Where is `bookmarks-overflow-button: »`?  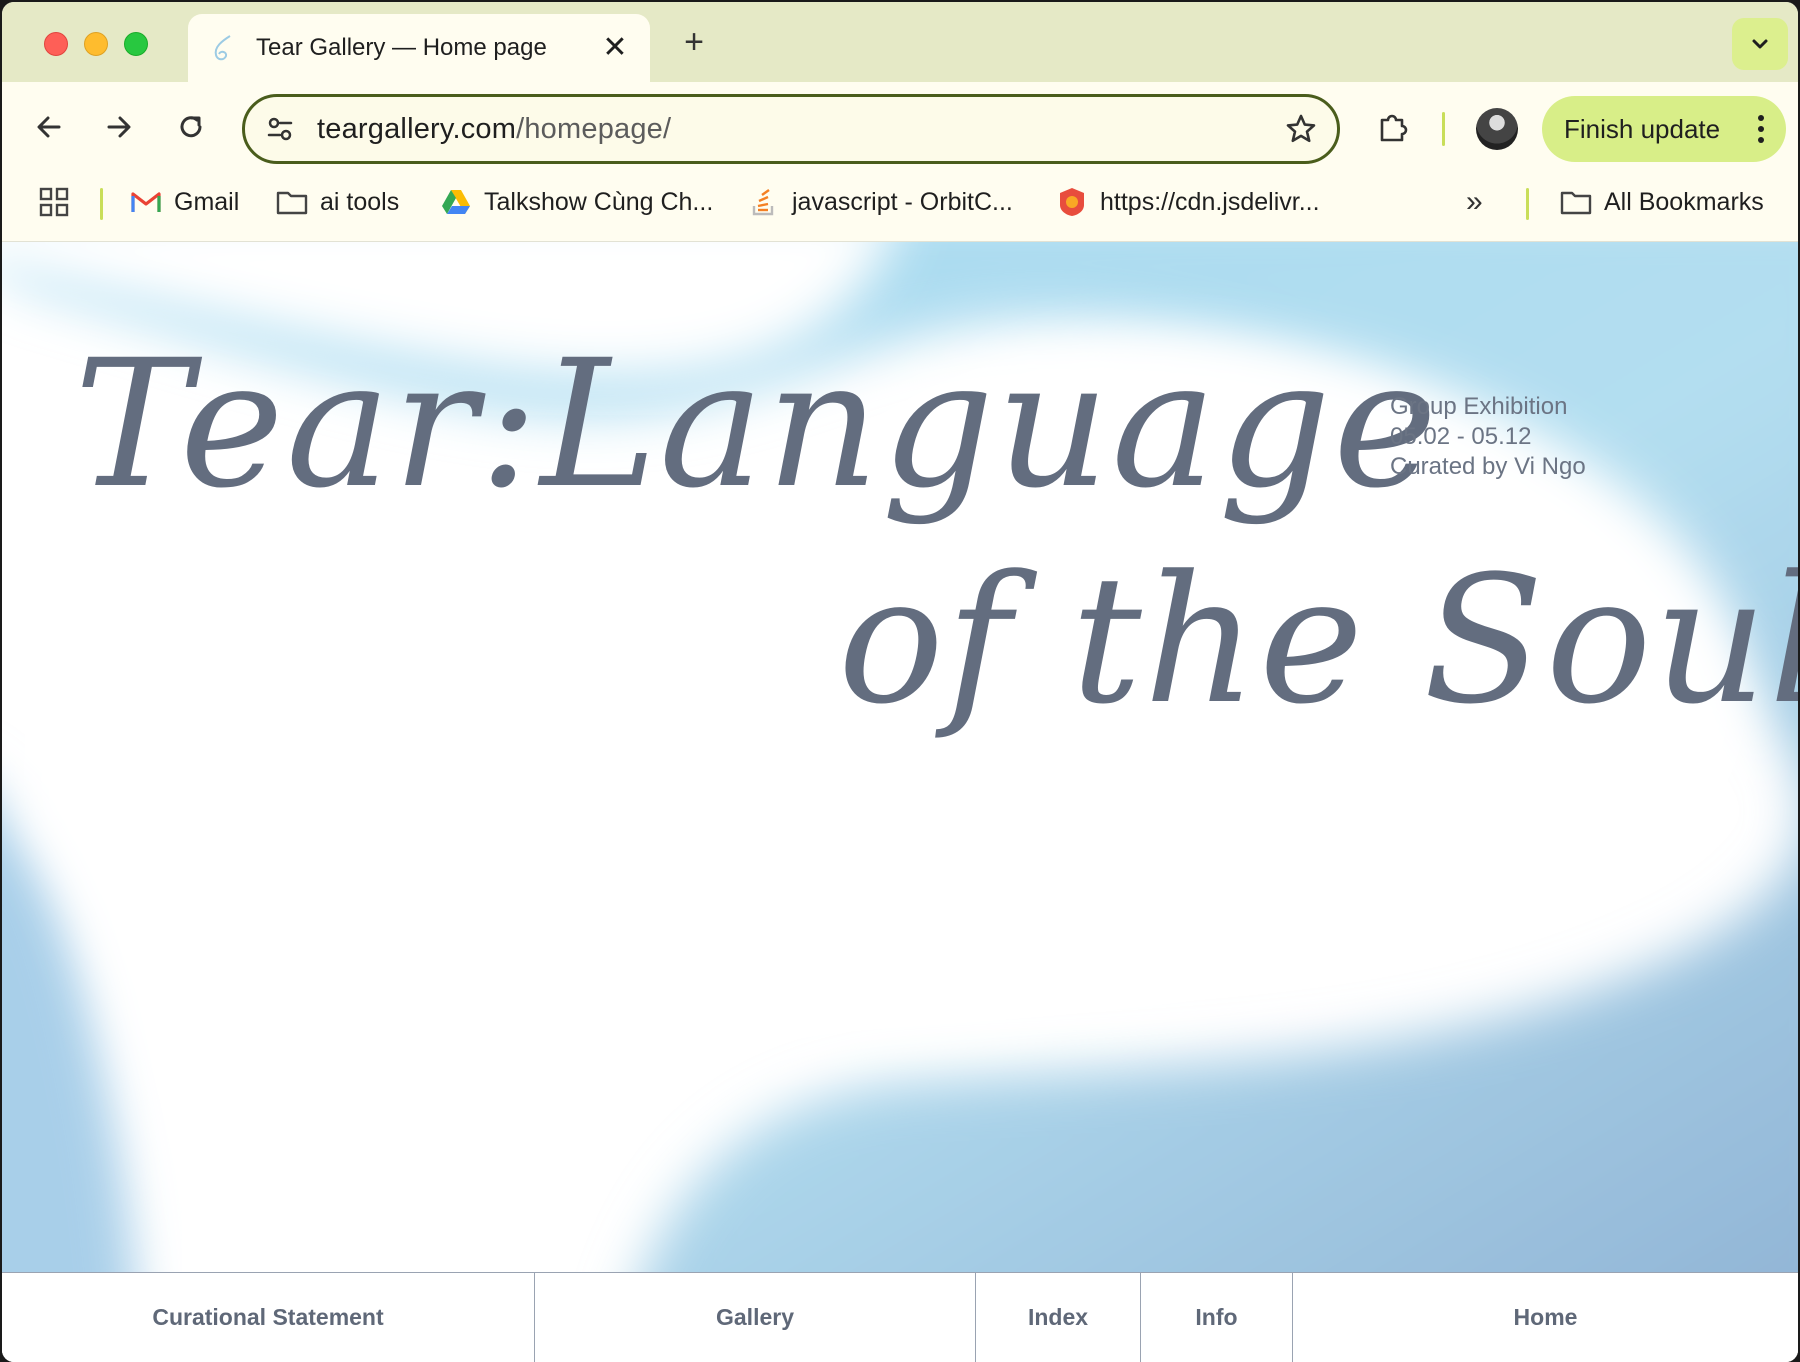 bookmarks-overflow-button: » is located at coordinates (1474, 202).